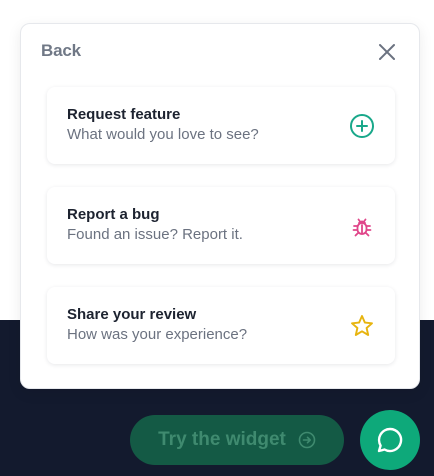 The image size is (434, 476). I want to click on chat-launcher-button, so click(390, 440).